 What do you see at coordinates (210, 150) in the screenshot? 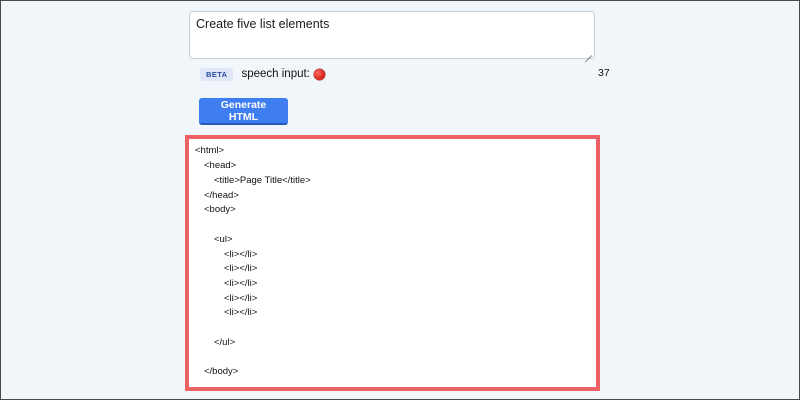
I see `code-line: <html>` at bounding box center [210, 150].